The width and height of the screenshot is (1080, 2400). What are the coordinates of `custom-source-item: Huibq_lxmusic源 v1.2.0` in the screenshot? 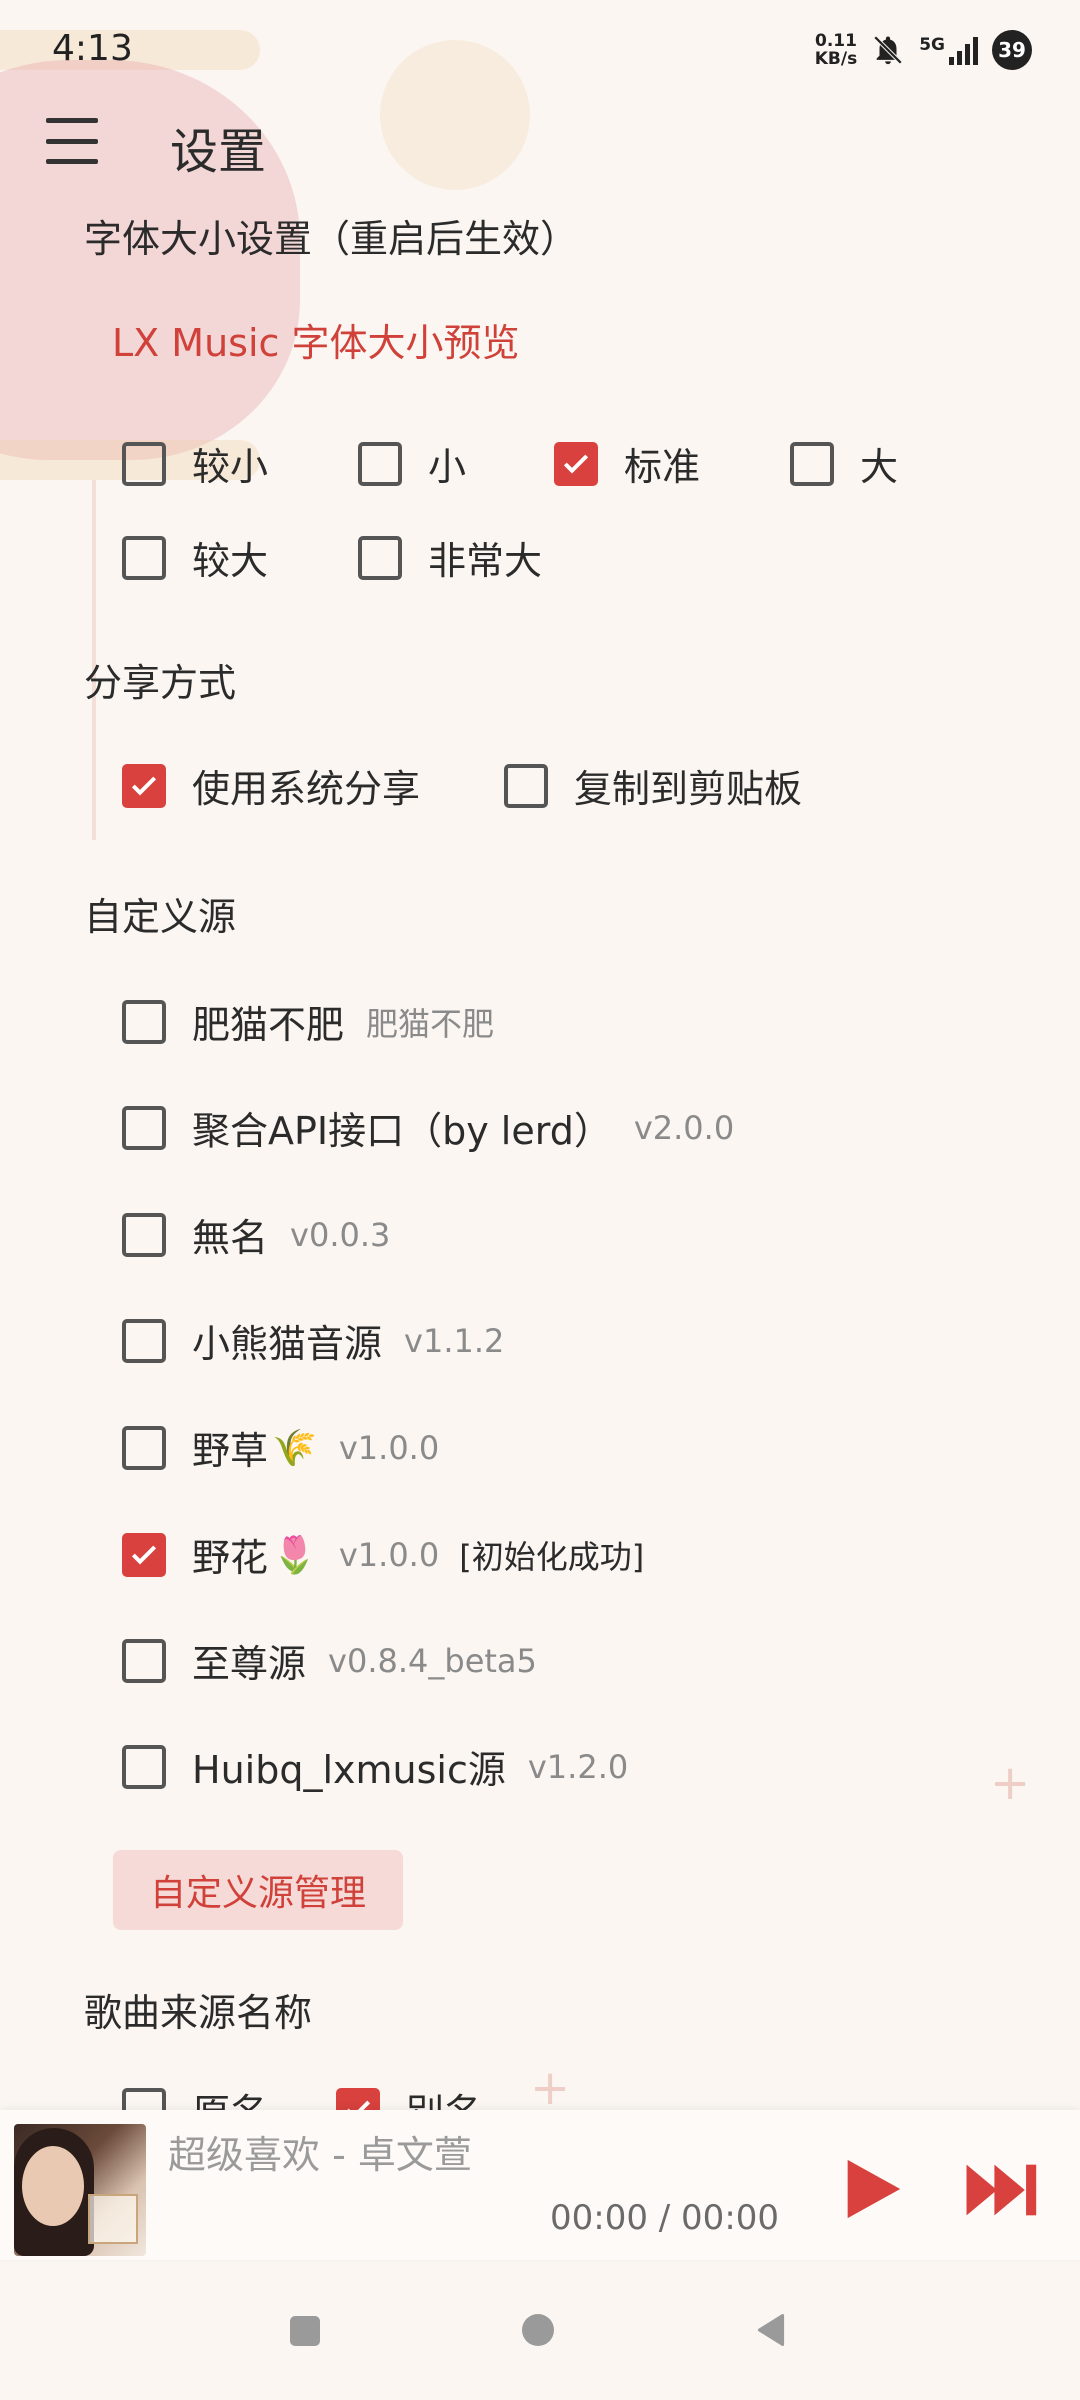 It's located at (375, 1766).